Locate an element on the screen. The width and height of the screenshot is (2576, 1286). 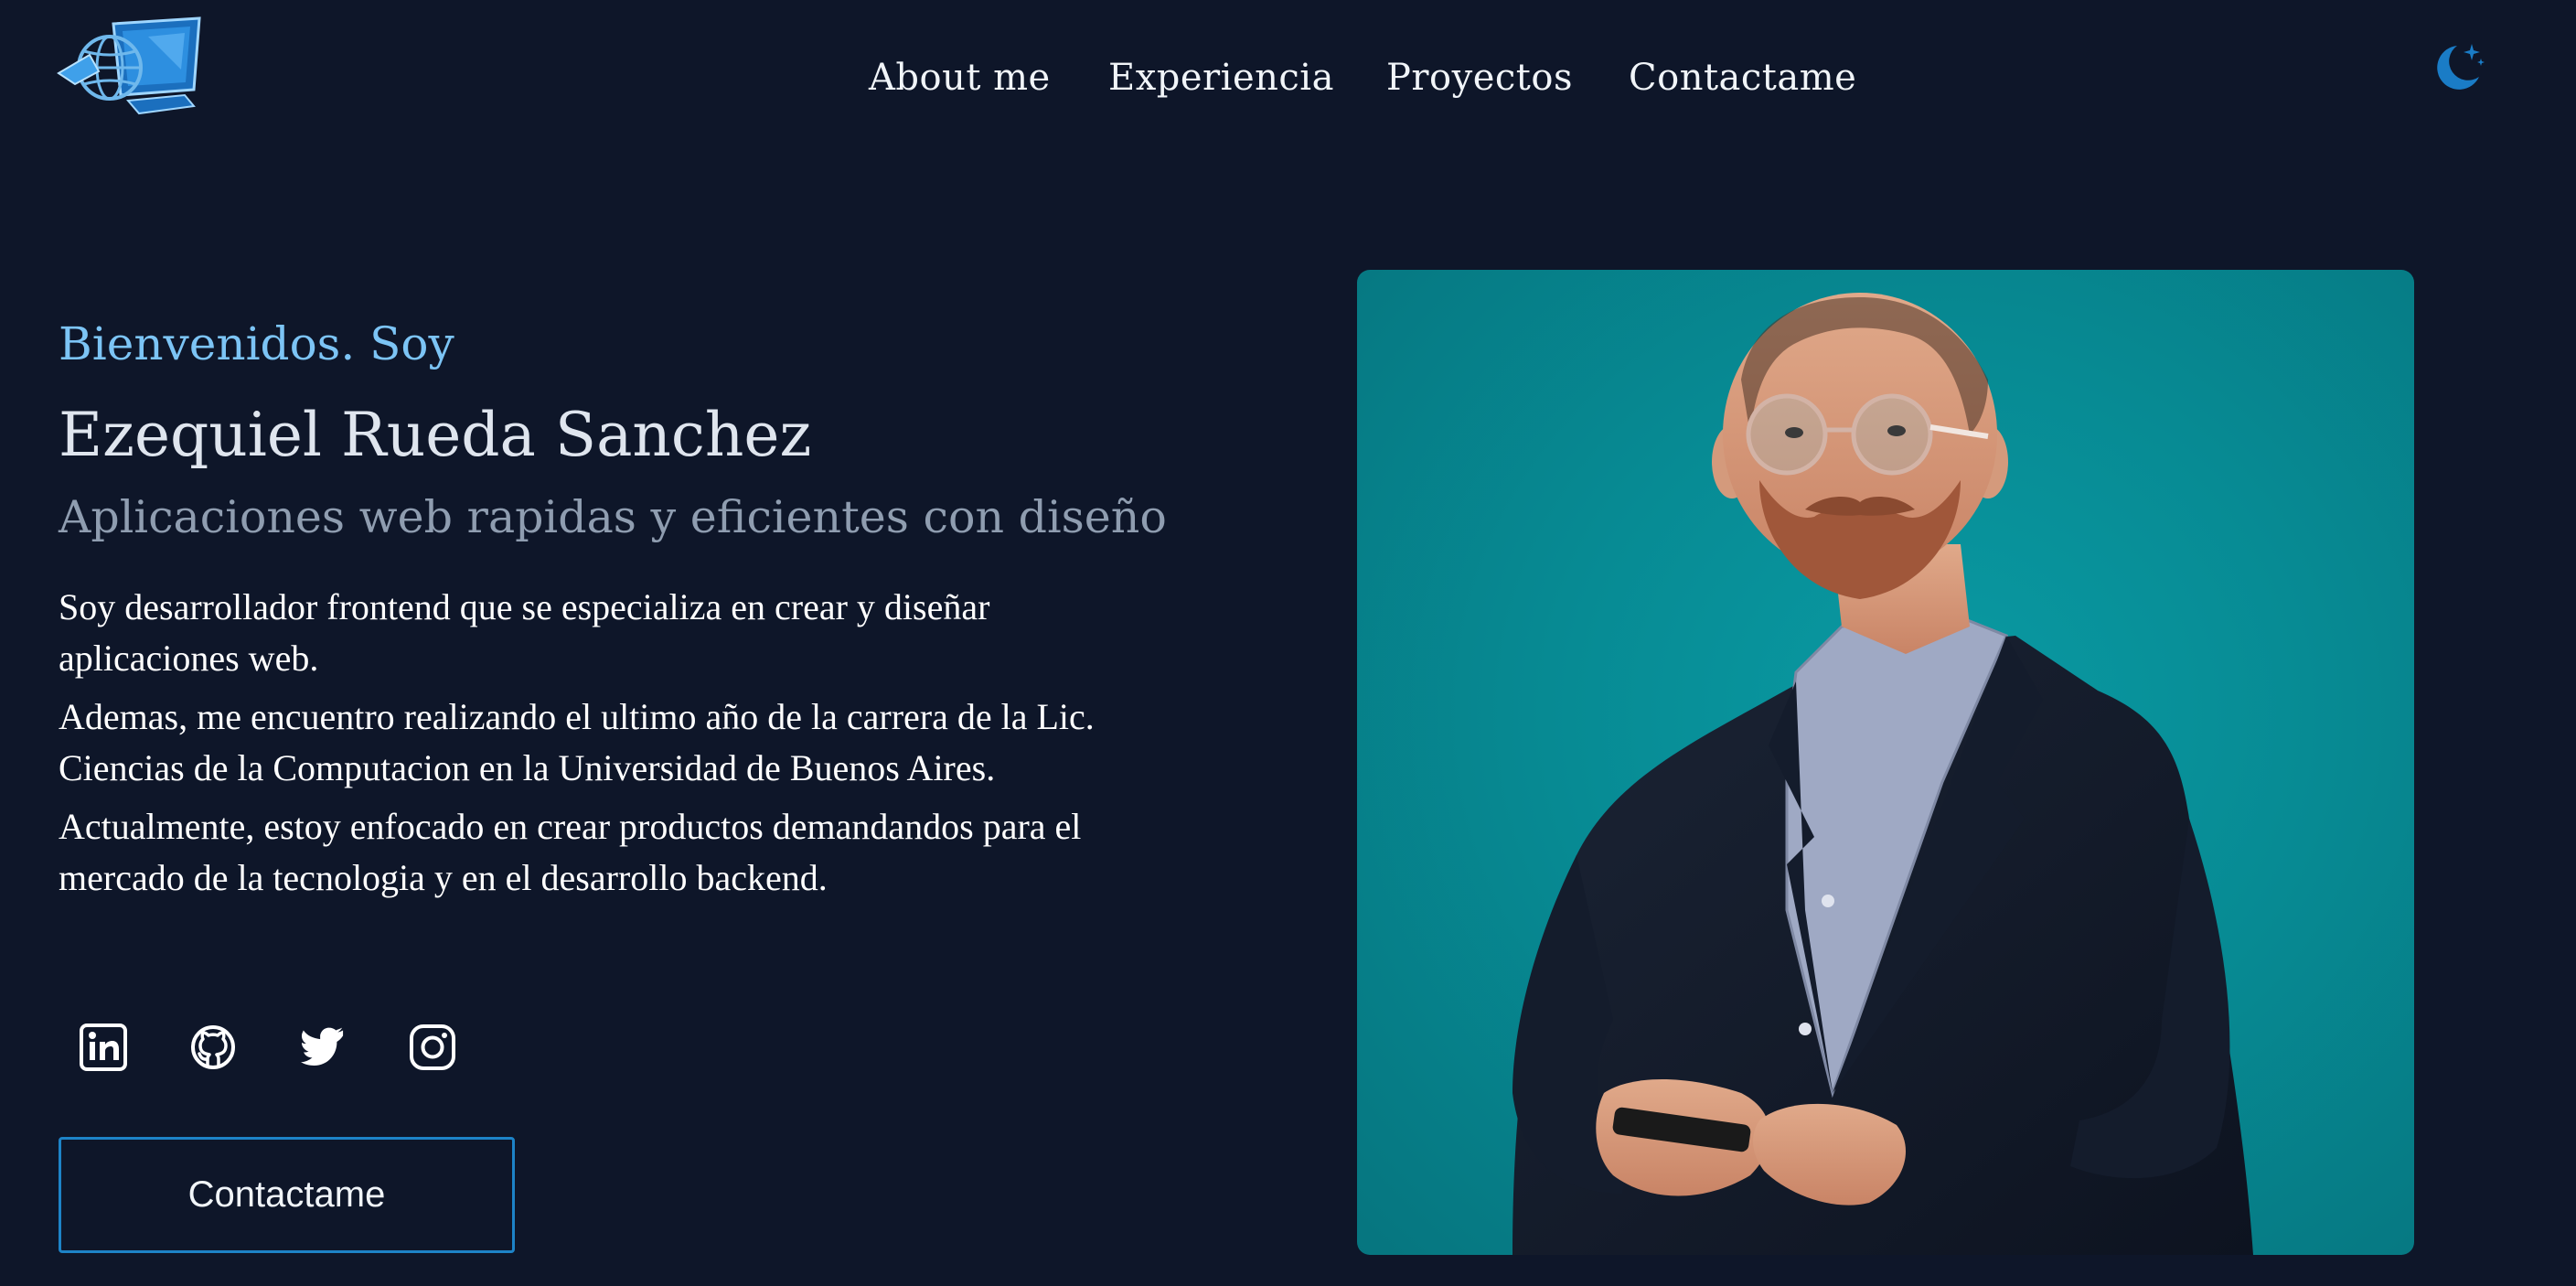
twitter-icon is located at coordinates (322, 1046).